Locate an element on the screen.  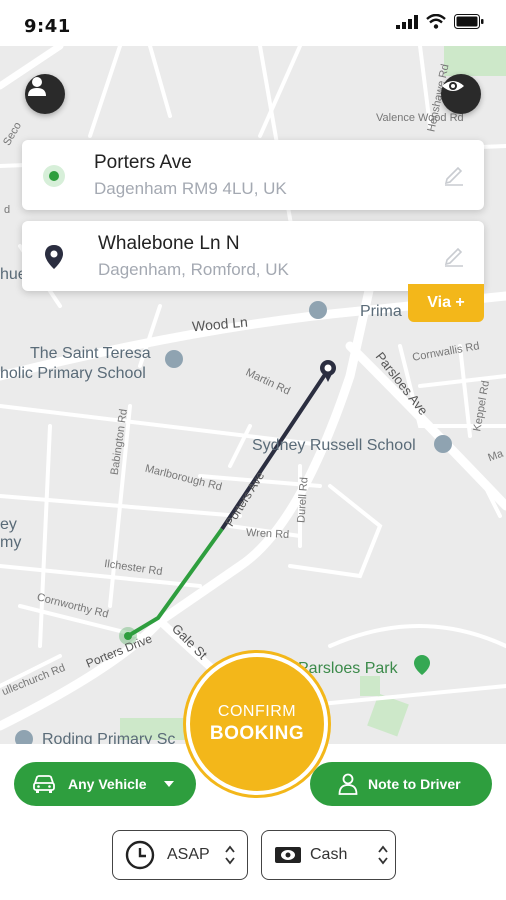
status-icons is located at coordinates (440, 21).